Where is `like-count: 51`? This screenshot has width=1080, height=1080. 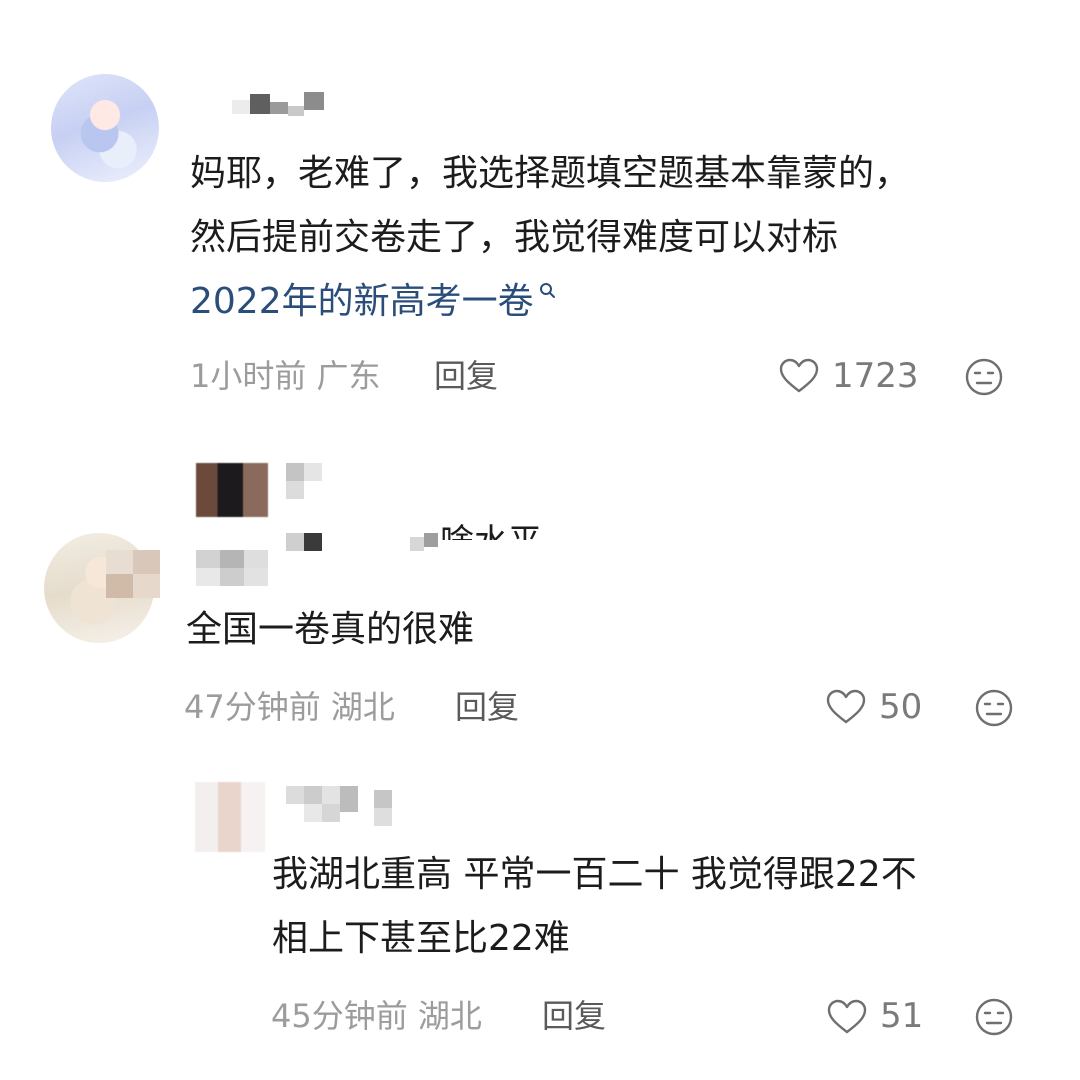 like-count: 51 is located at coordinates (902, 1016).